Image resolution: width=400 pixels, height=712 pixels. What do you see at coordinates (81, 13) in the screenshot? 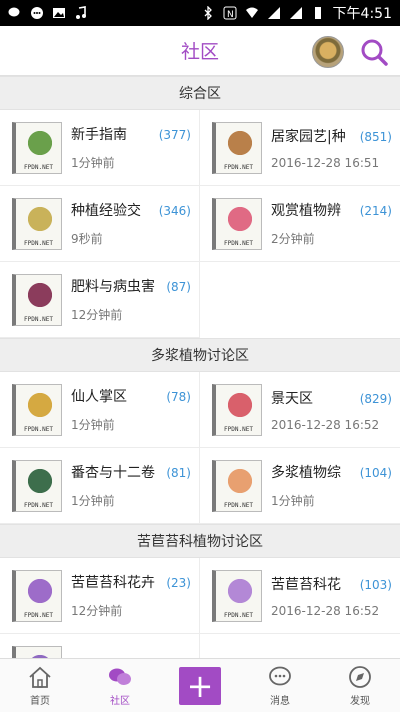
I see `music-icon` at bounding box center [81, 13].